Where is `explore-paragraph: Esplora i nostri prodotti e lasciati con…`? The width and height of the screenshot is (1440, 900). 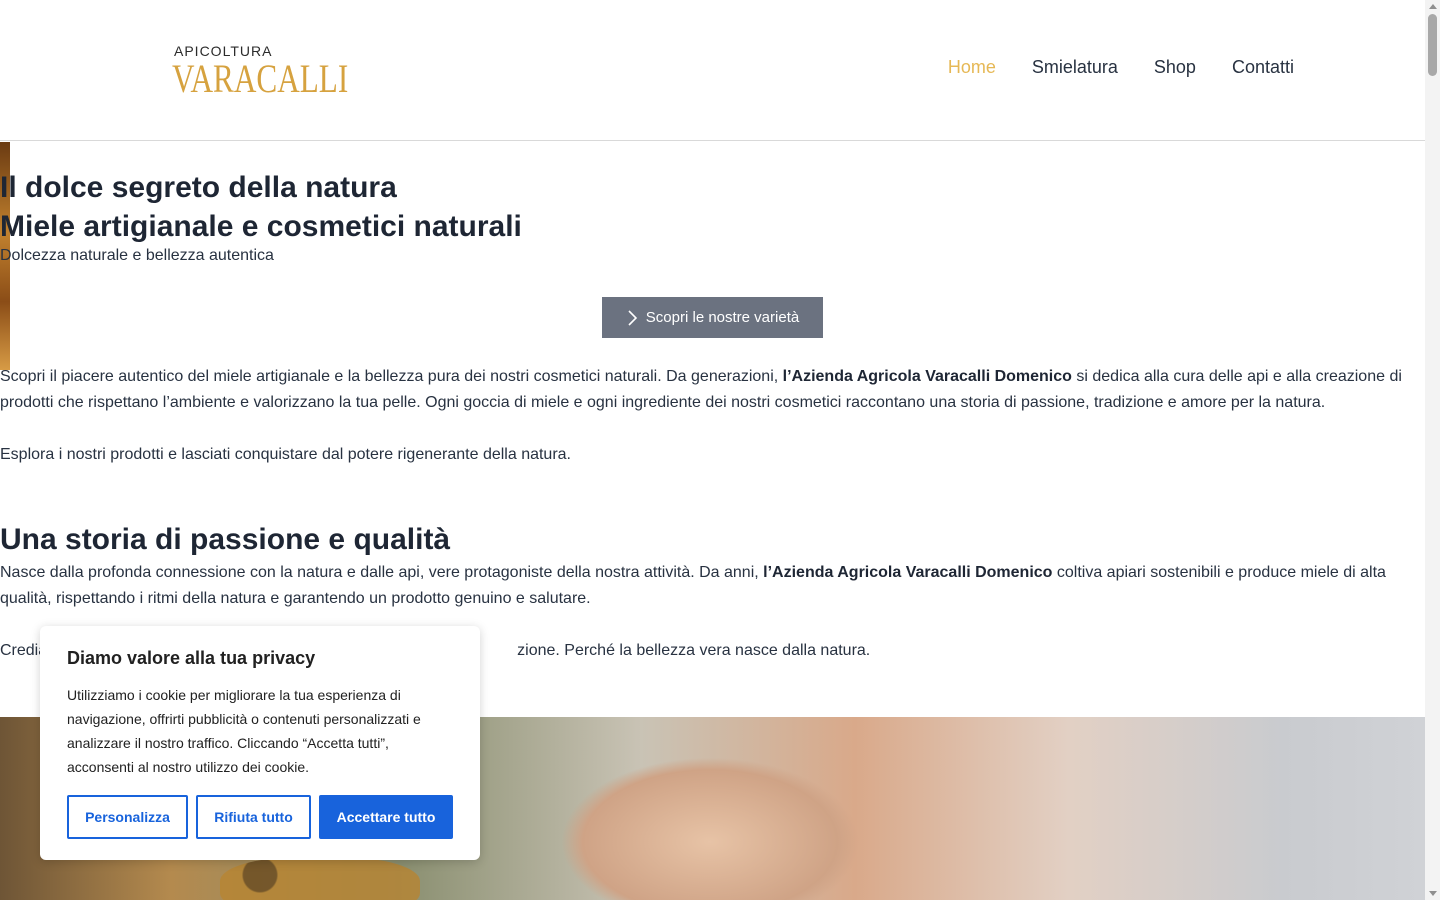 explore-paragraph: Esplora i nostri prodotti e lasciati con… is located at coordinates (285, 454).